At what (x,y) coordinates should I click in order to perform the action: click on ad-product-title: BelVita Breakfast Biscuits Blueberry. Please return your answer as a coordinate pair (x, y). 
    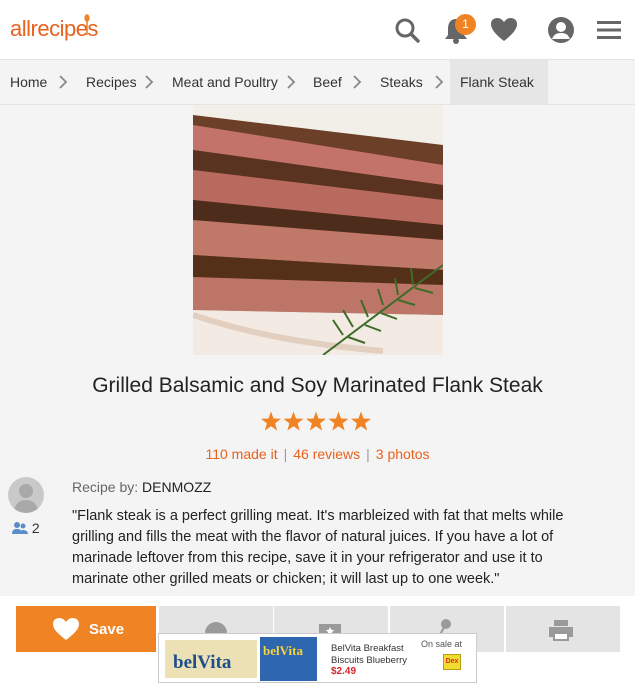
    Looking at the image, I should click on (369, 654).